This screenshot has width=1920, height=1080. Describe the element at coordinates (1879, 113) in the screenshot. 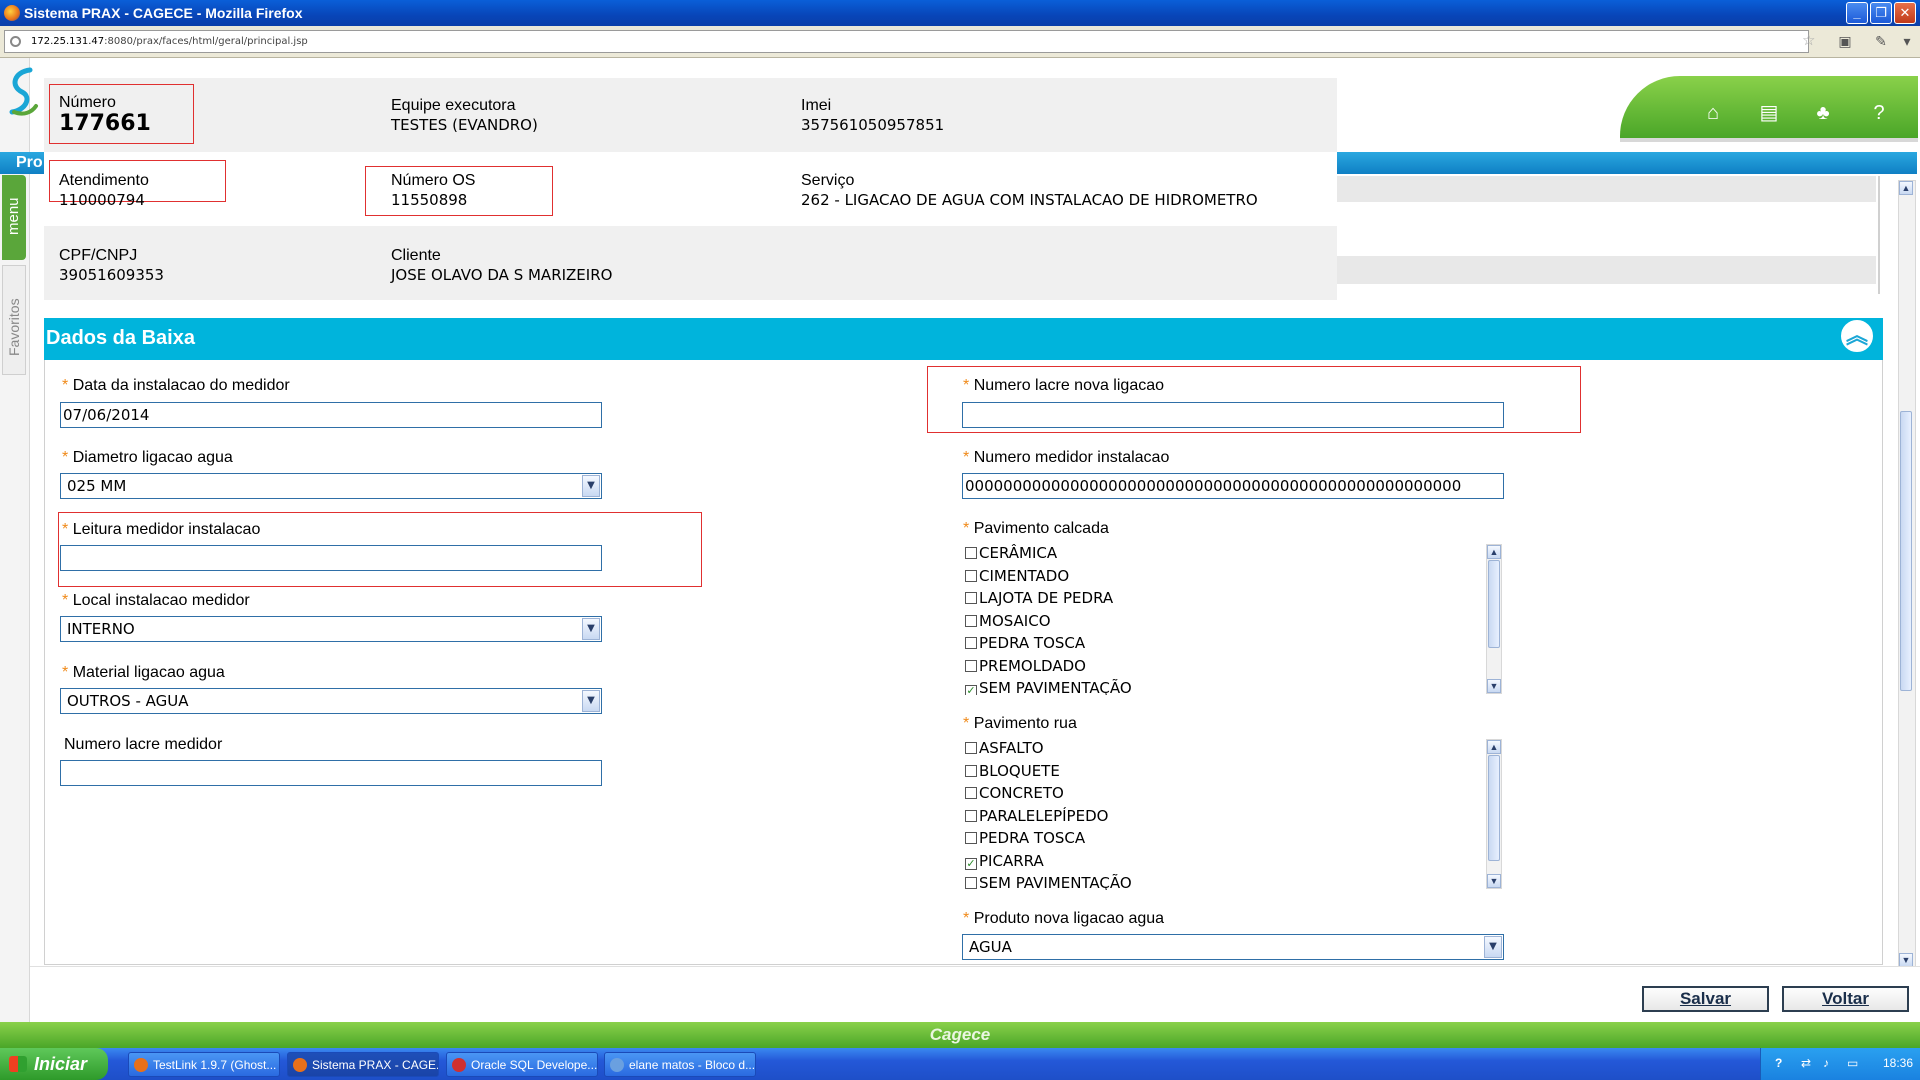

I see `help-icon: ?` at that location.